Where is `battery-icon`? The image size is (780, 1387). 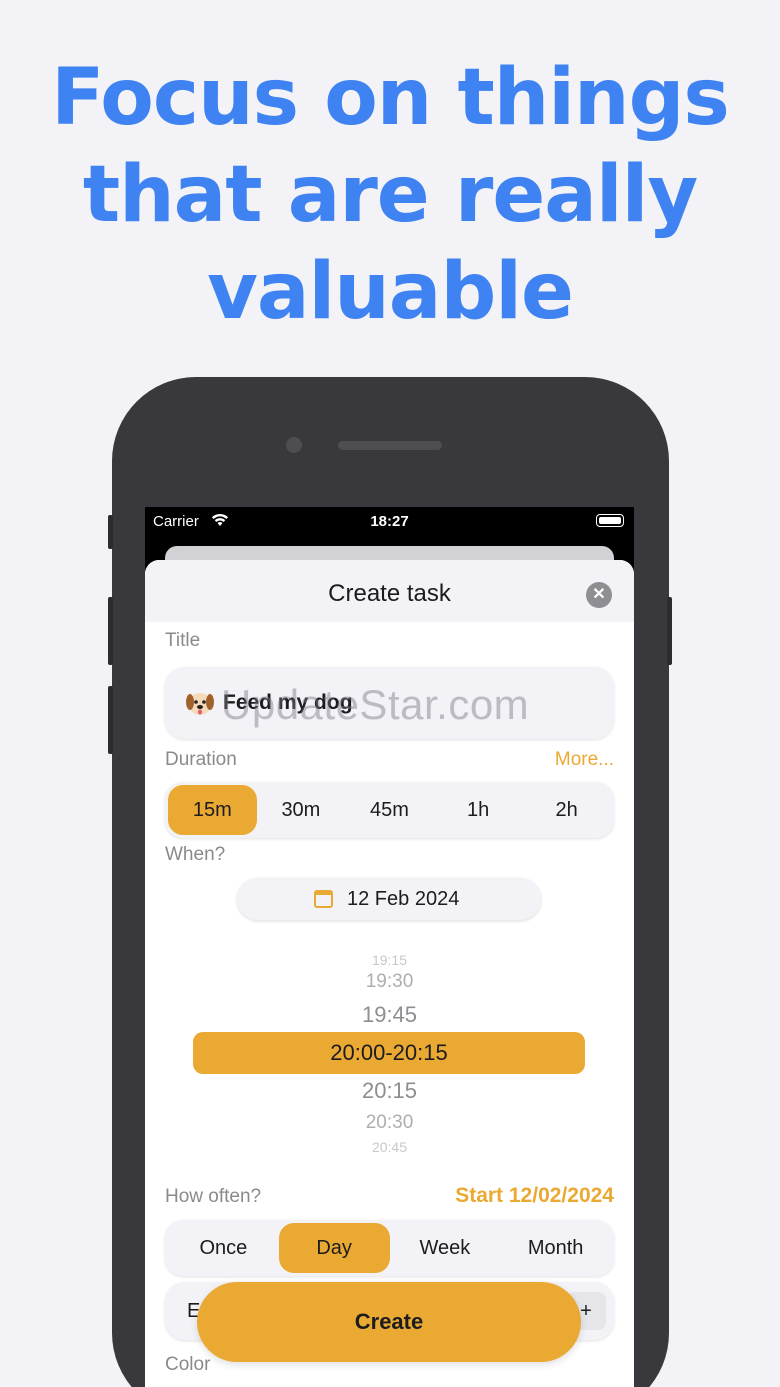 battery-icon is located at coordinates (610, 520).